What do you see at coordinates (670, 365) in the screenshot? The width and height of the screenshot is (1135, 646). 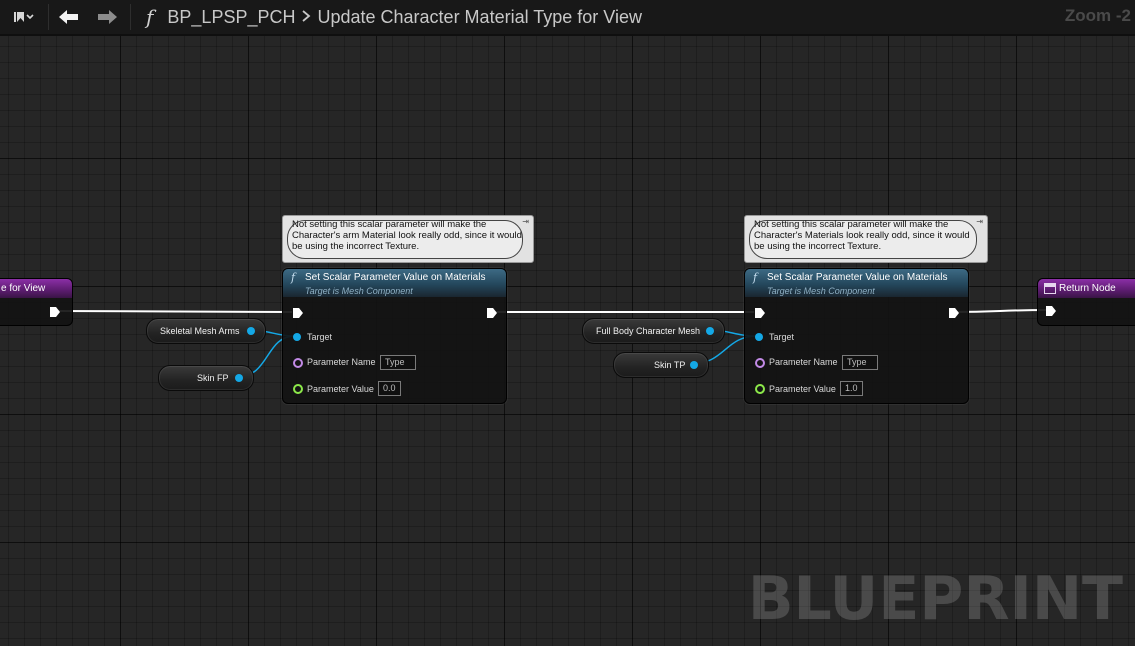 I see `variable-label: Skin TP` at bounding box center [670, 365].